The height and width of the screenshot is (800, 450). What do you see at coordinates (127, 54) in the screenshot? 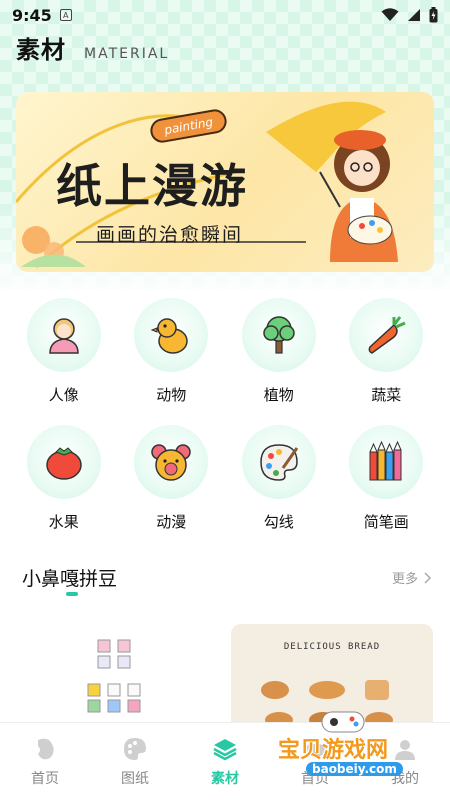
I see `page-subtitle: MATERIAL` at bounding box center [127, 54].